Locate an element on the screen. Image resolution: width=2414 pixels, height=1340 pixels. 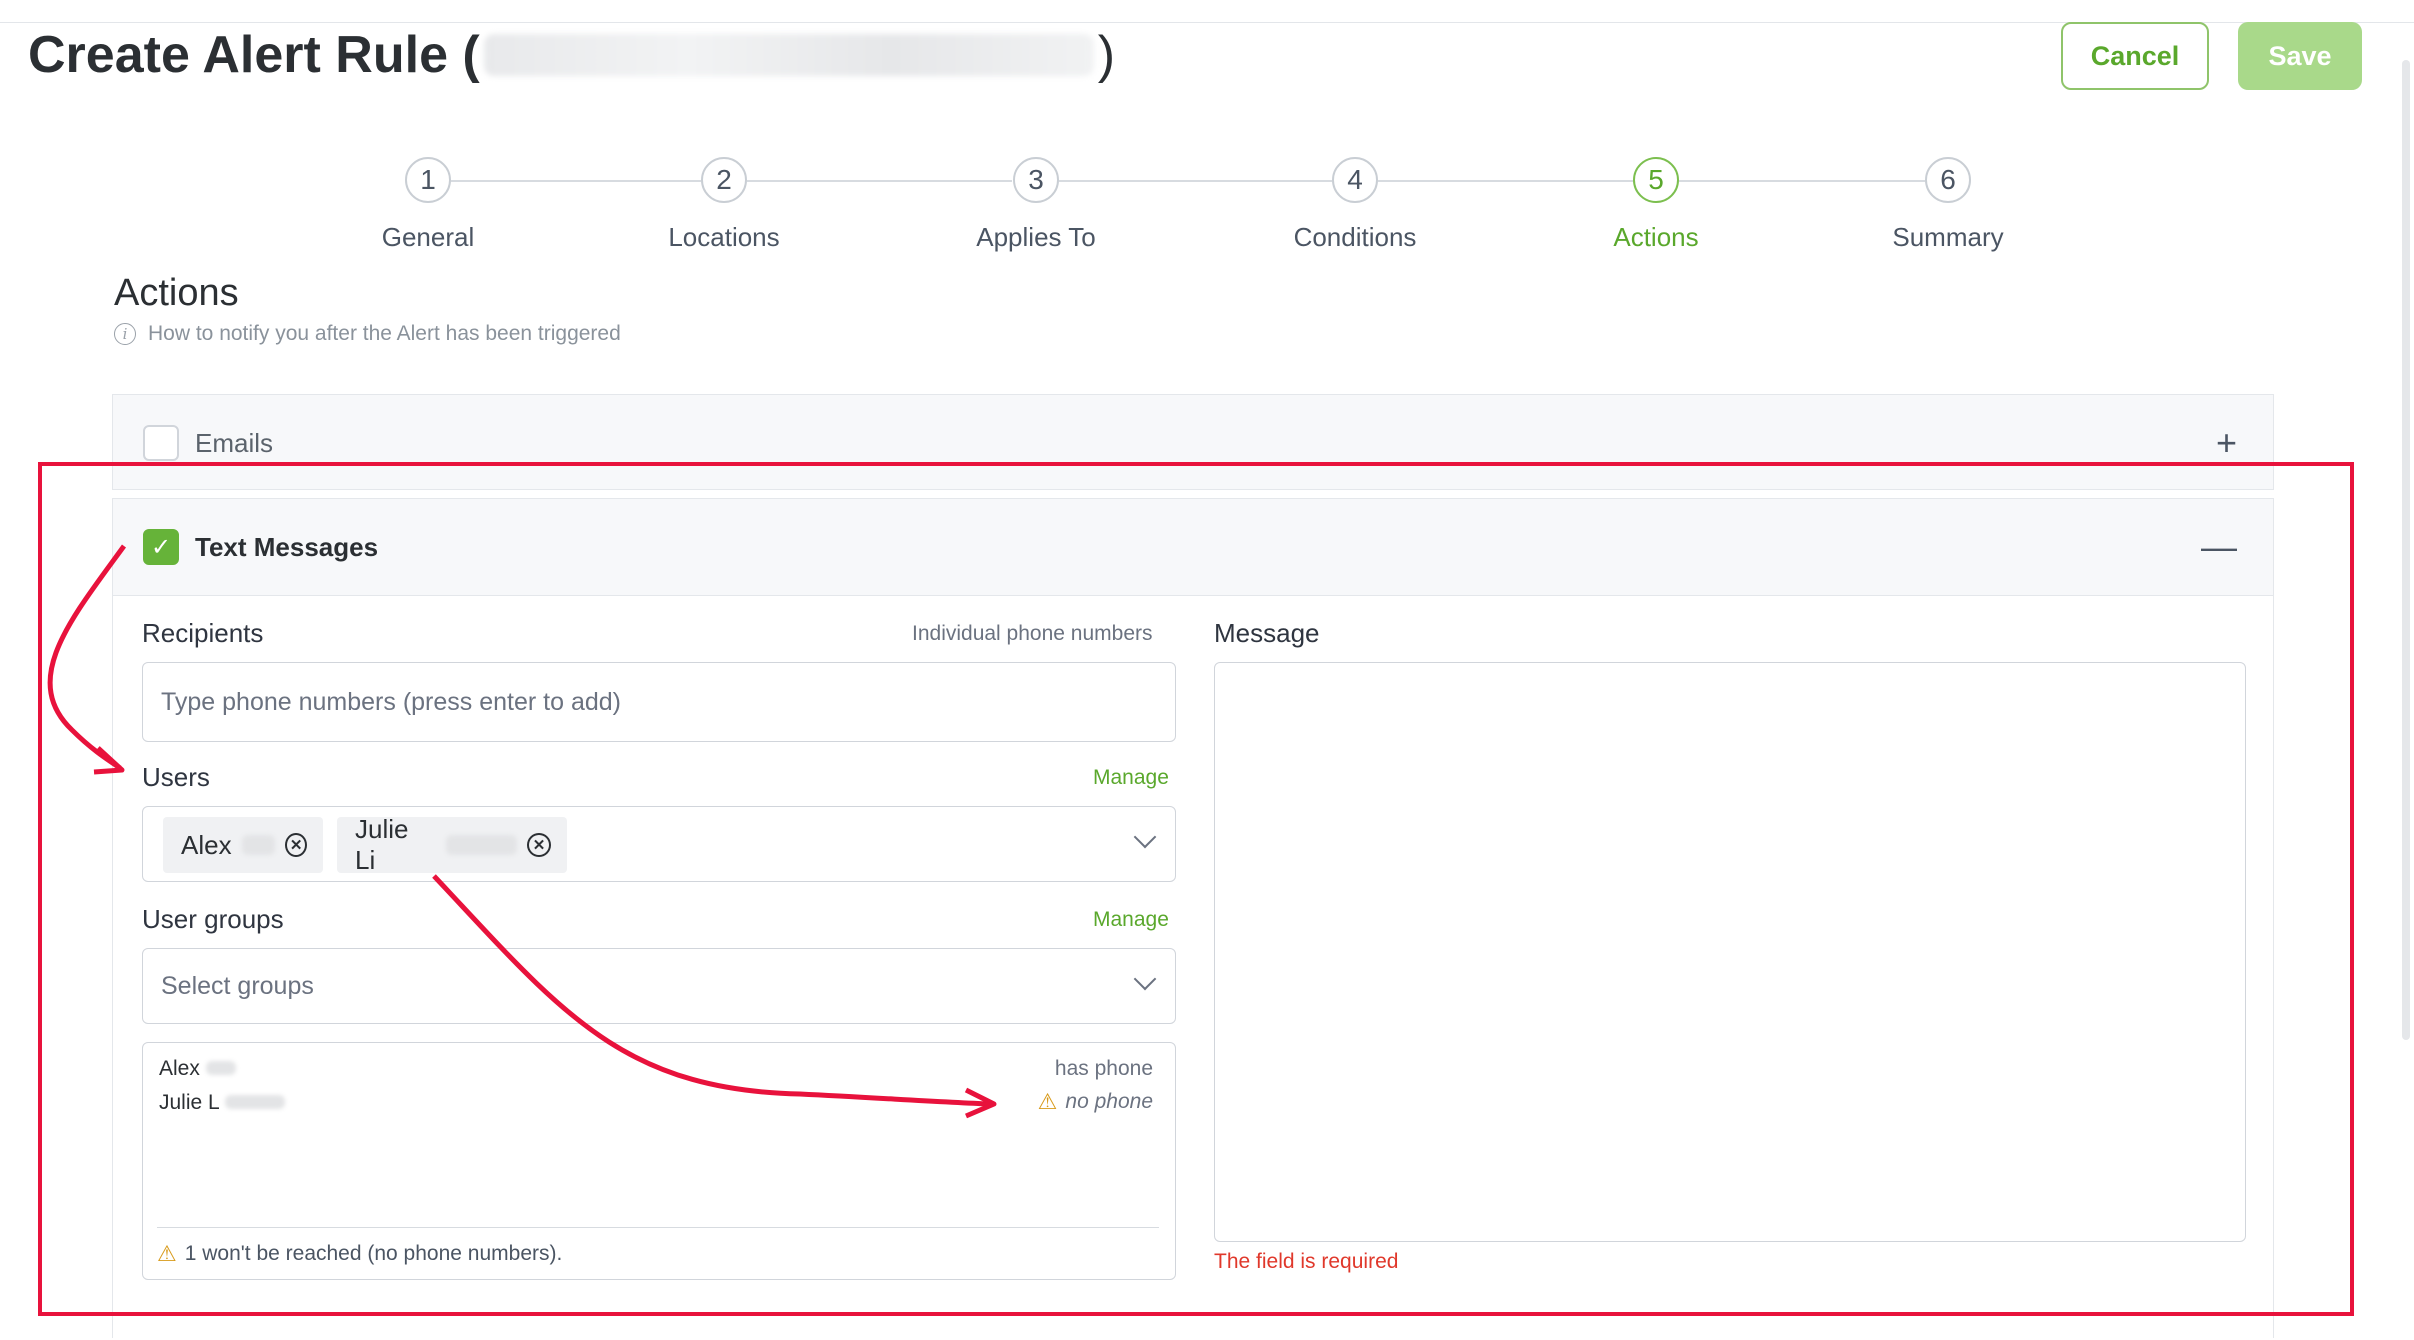
list-divider is located at coordinates (658, 1227).